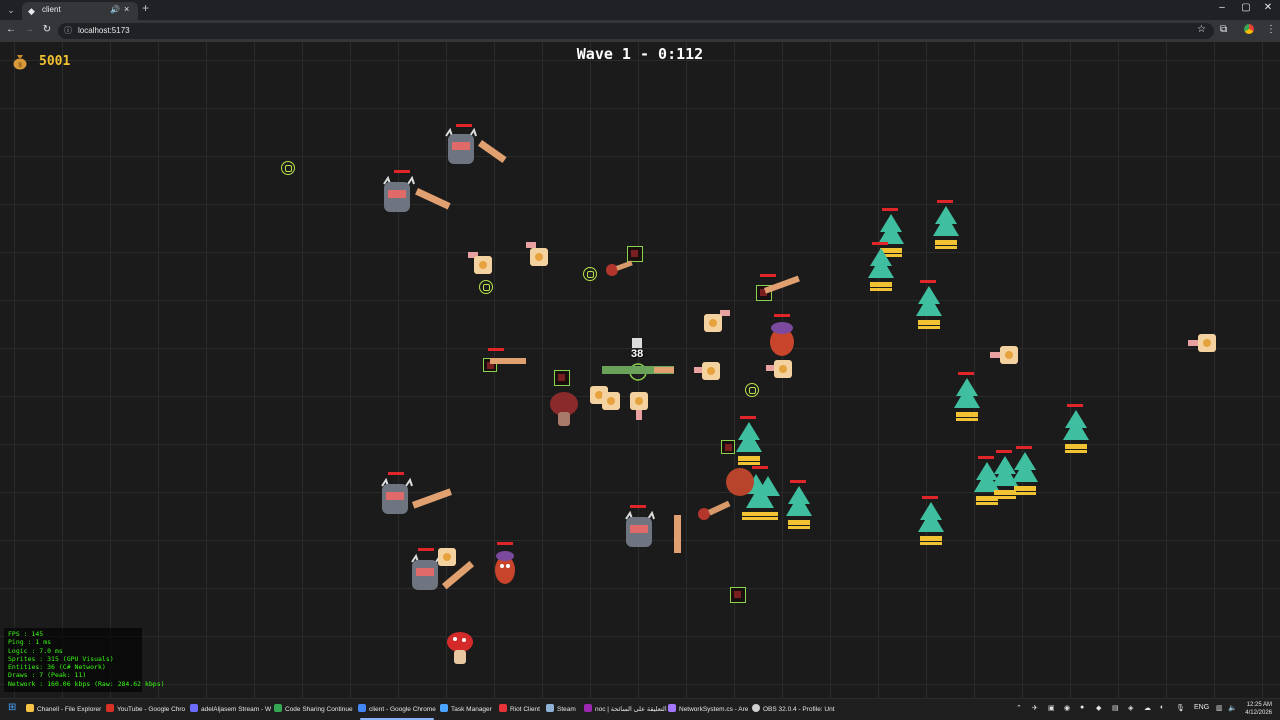 Image resolution: width=1280 pixels, height=720 pixels. I want to click on new-tab-button: +, so click(145, 8).